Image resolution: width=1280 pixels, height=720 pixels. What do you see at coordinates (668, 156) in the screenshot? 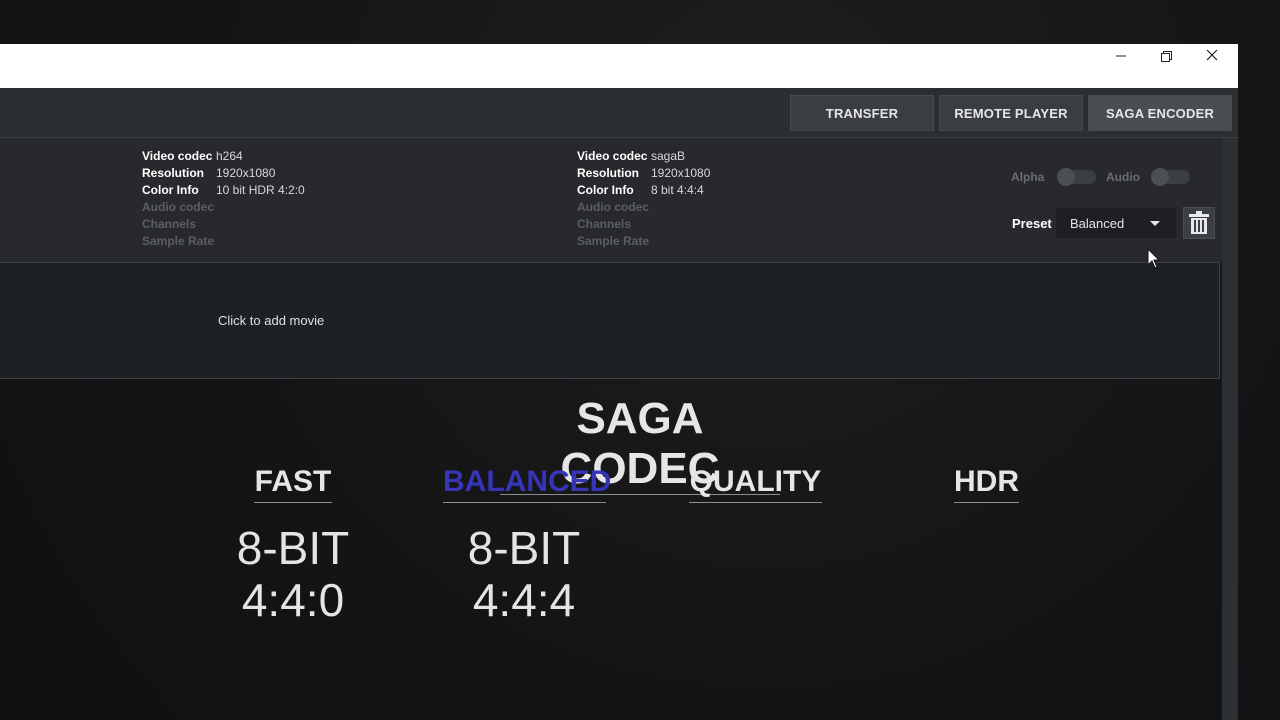
I see `output-video-codec: sagaB` at bounding box center [668, 156].